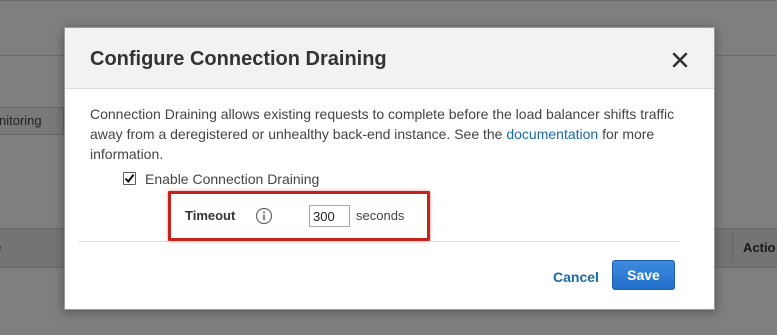 The height and width of the screenshot is (335, 777). What do you see at coordinates (643, 275) in the screenshot?
I see `save-button: Save` at bounding box center [643, 275].